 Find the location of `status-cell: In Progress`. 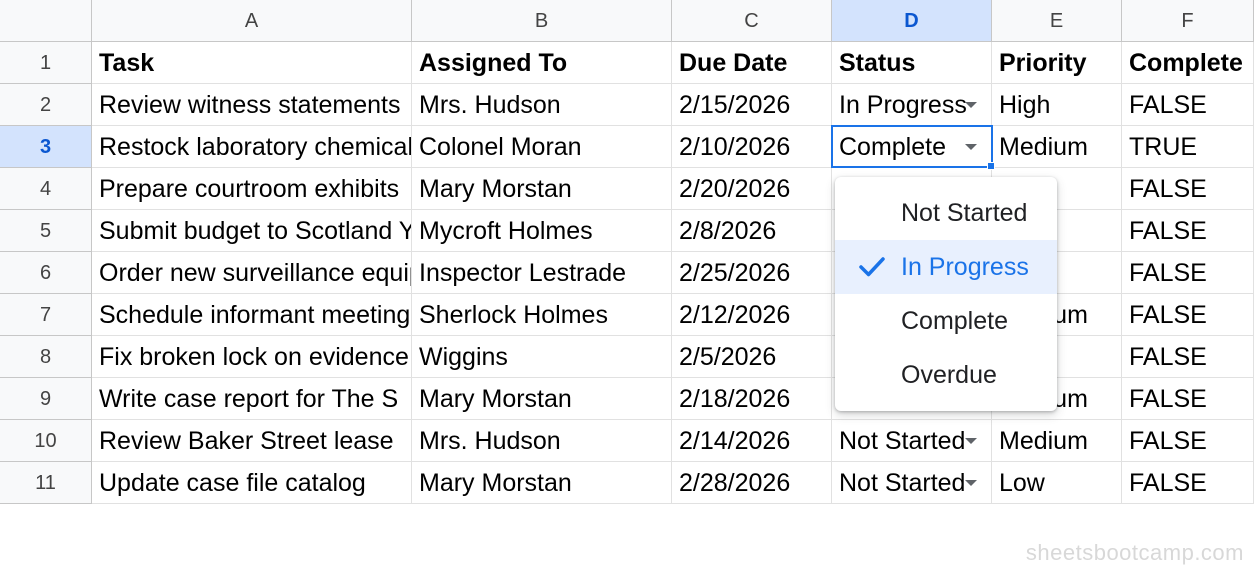

status-cell: In Progress is located at coordinates (912, 105).